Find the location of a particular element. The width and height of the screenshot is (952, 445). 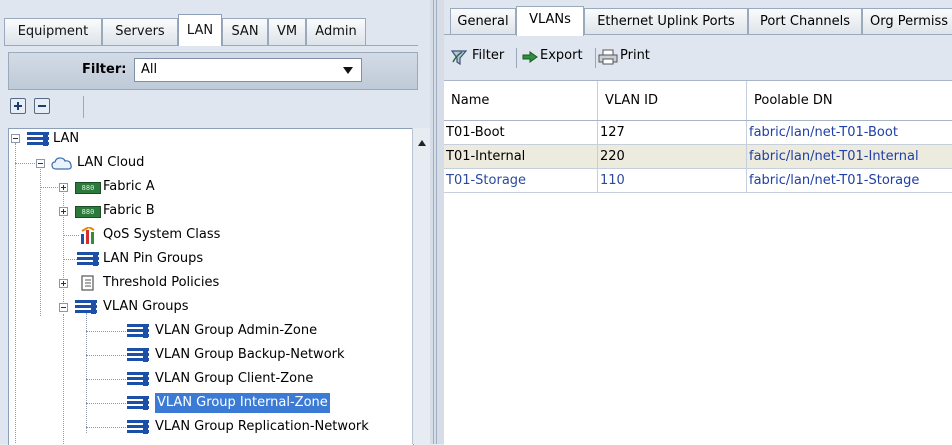

cell-name: T01-Storage is located at coordinates (521, 180).